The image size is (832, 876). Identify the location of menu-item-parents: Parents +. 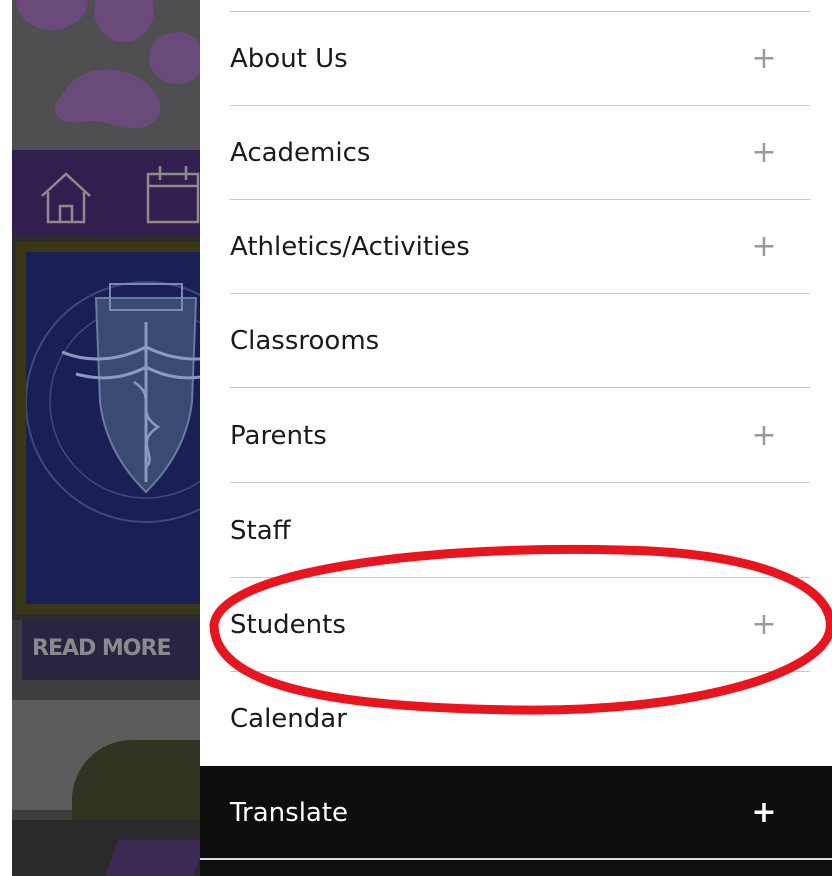
(516, 436).